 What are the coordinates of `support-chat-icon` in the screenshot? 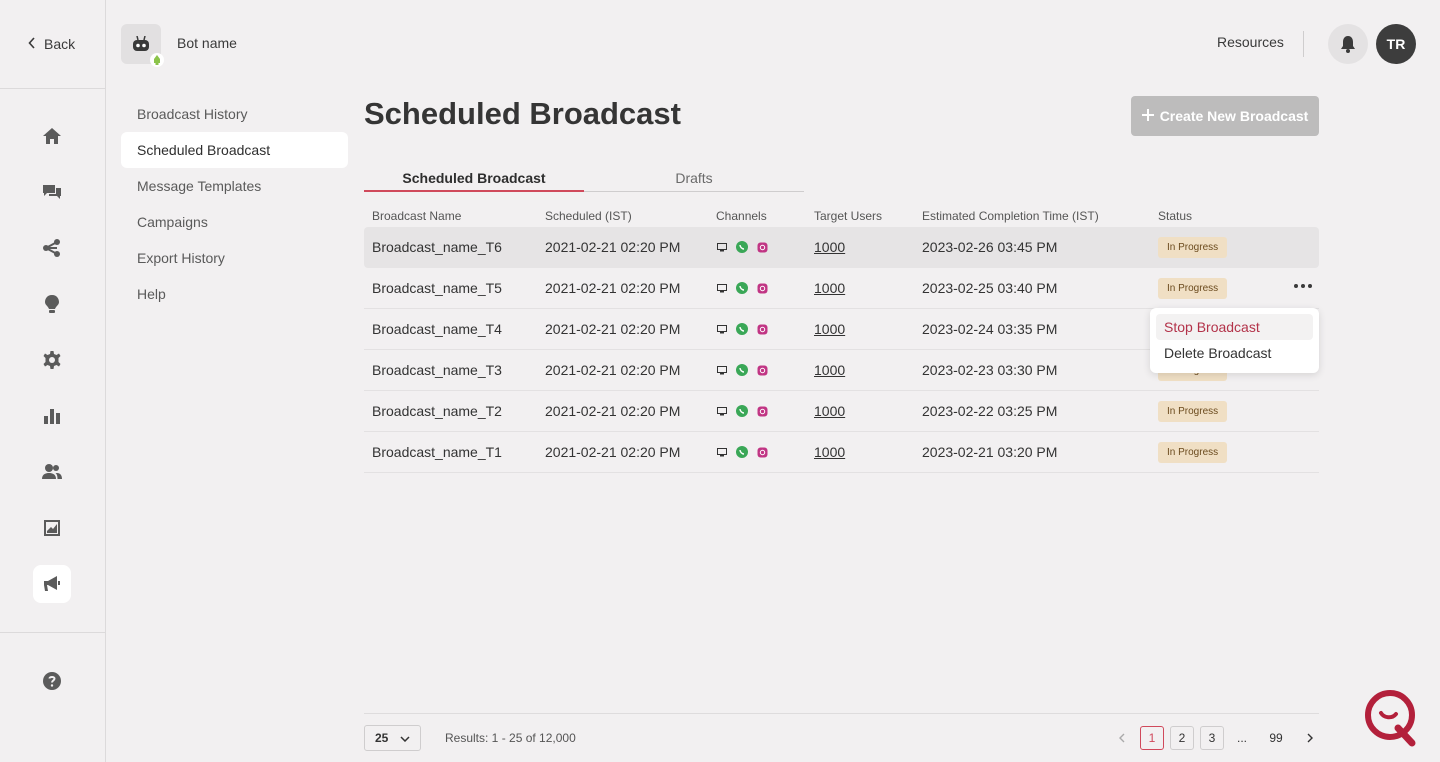 It's located at (1391, 718).